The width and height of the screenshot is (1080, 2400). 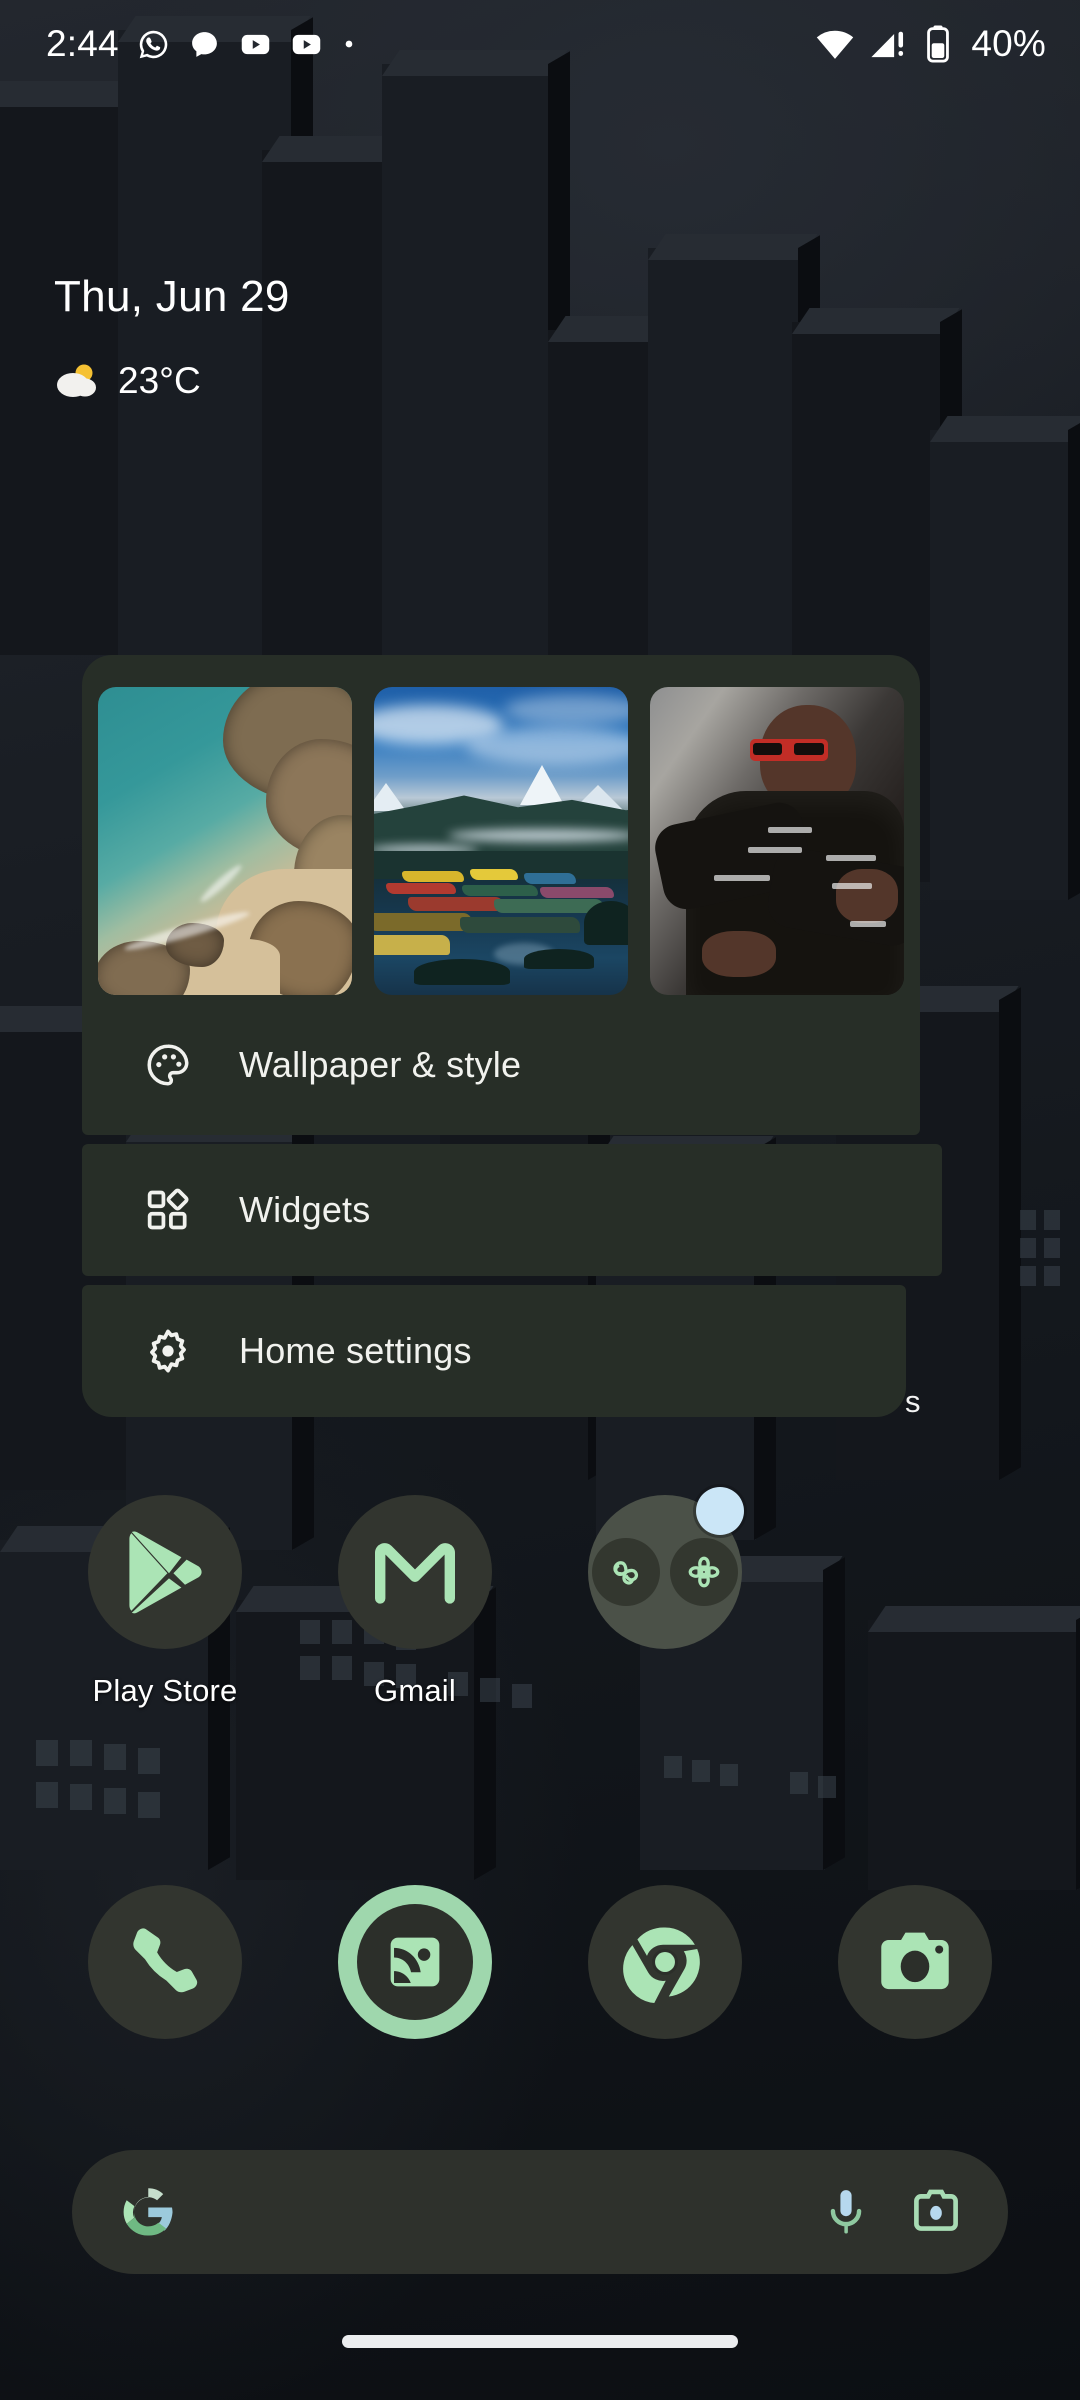 What do you see at coordinates (665, 1572) in the screenshot?
I see `folder-preview` at bounding box center [665, 1572].